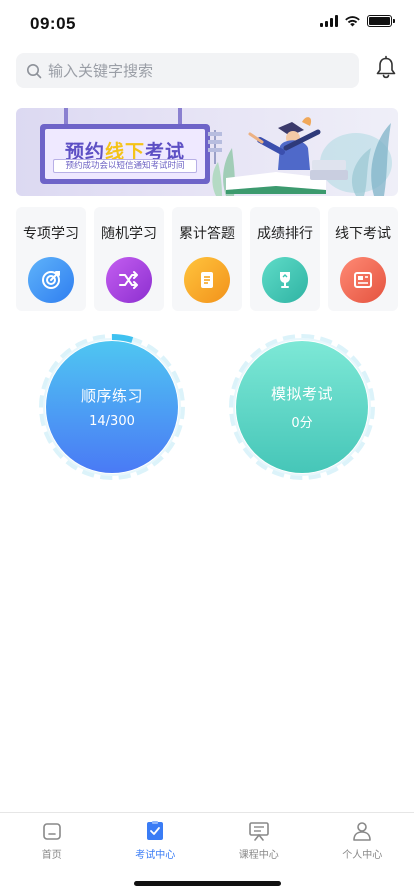 Image resolution: width=414 pixels, height=896 pixels. Describe the element at coordinates (285, 280) in the screenshot. I see `trophy-icon` at that location.